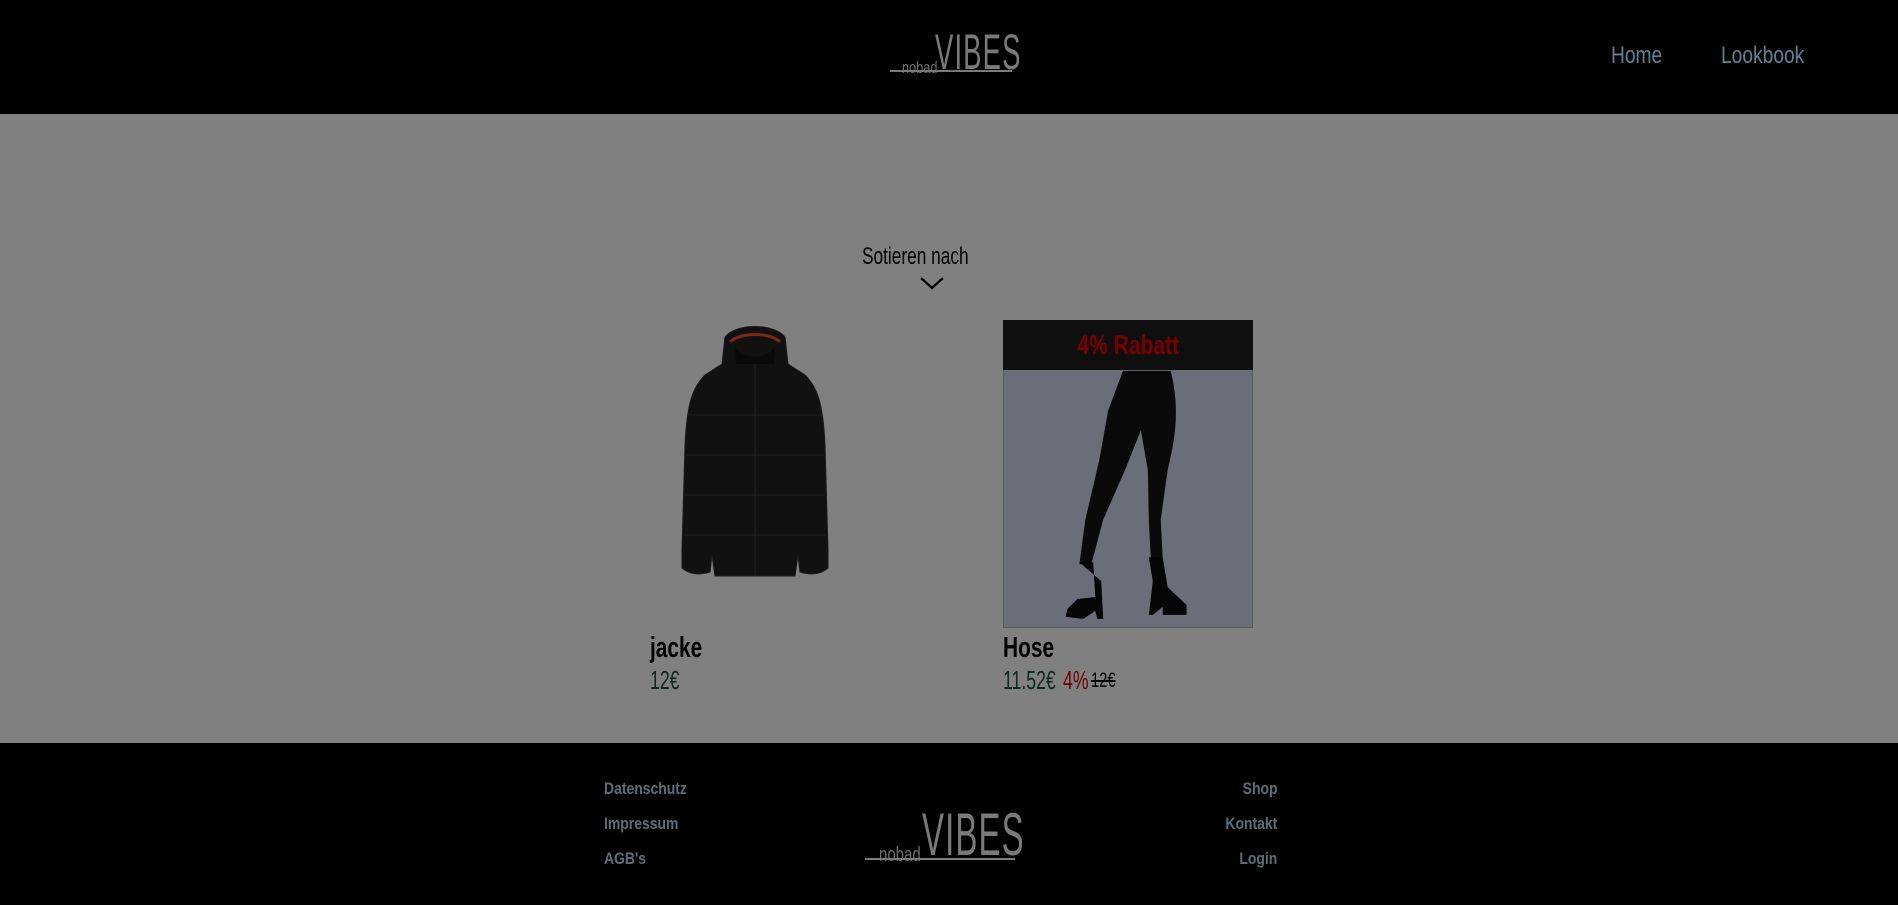 The width and height of the screenshot is (1898, 905). What do you see at coordinates (665, 680) in the screenshot?
I see `product-price: 12€` at bounding box center [665, 680].